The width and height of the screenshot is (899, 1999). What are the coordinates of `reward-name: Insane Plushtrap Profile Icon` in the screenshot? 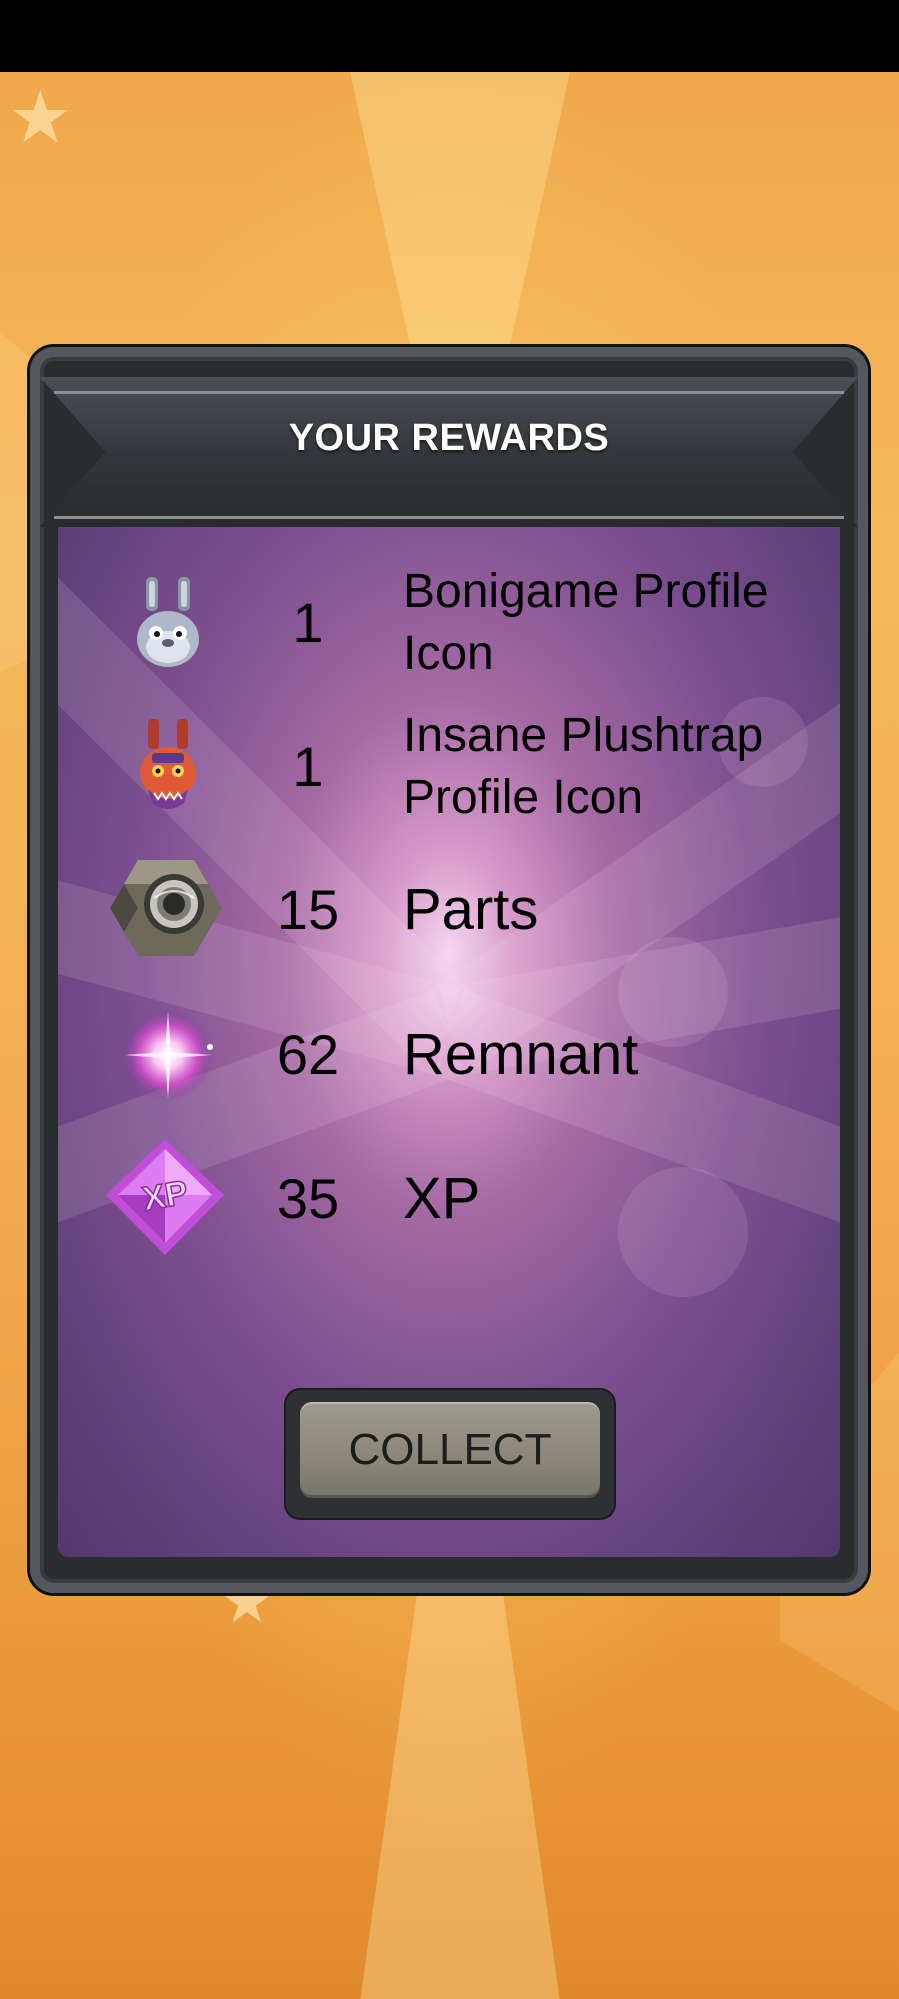 It's located at (583, 766).